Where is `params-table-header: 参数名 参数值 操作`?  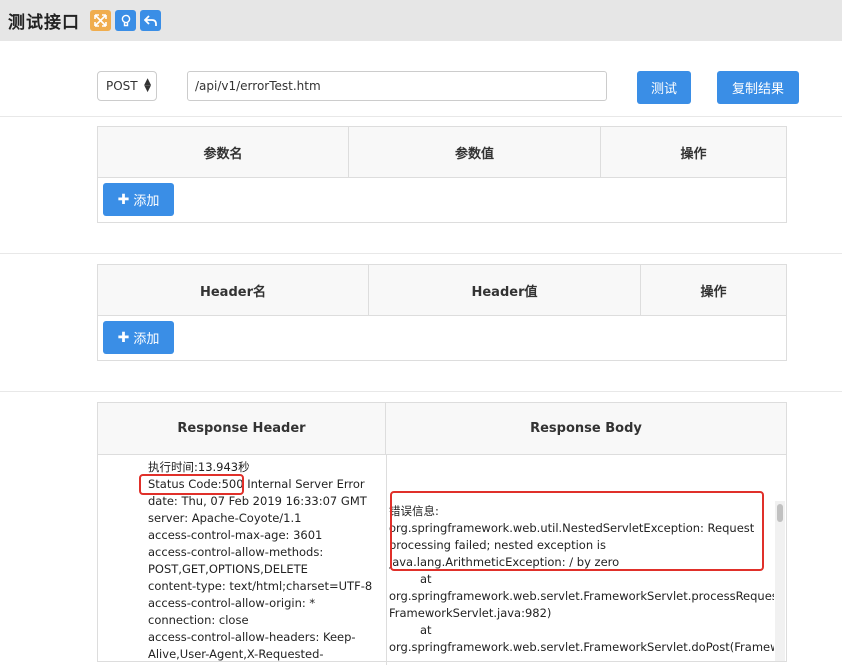
params-table-header: 参数名 参数值 操作 is located at coordinates (442, 152).